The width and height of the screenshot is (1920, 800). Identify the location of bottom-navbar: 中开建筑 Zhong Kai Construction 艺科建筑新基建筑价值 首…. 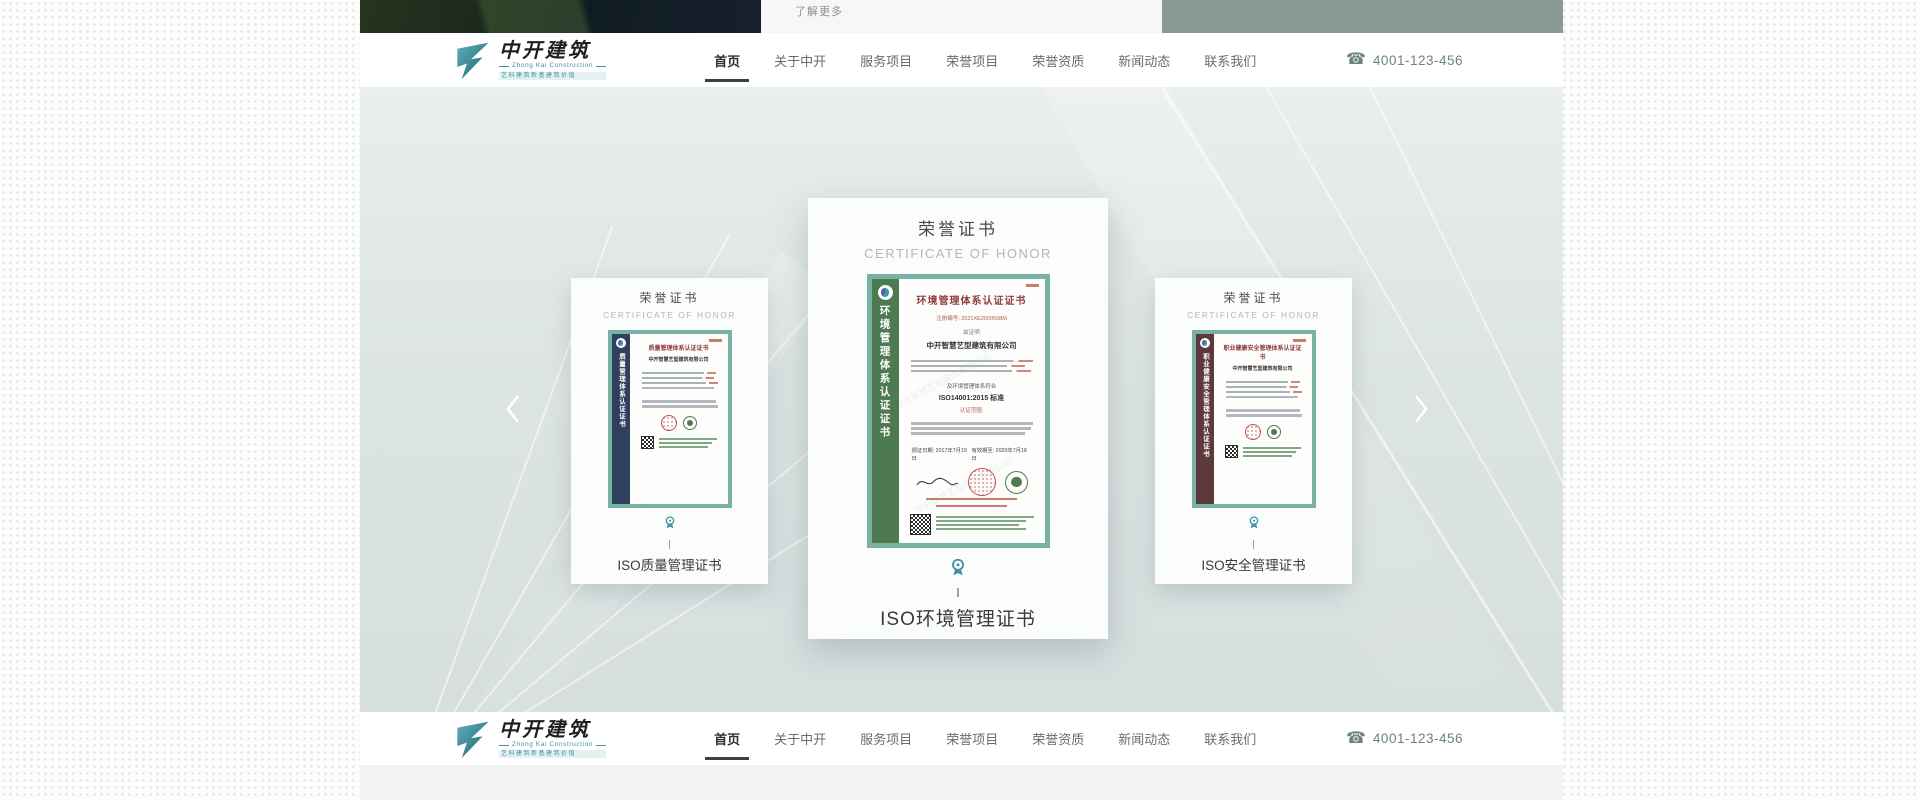
(961, 738).